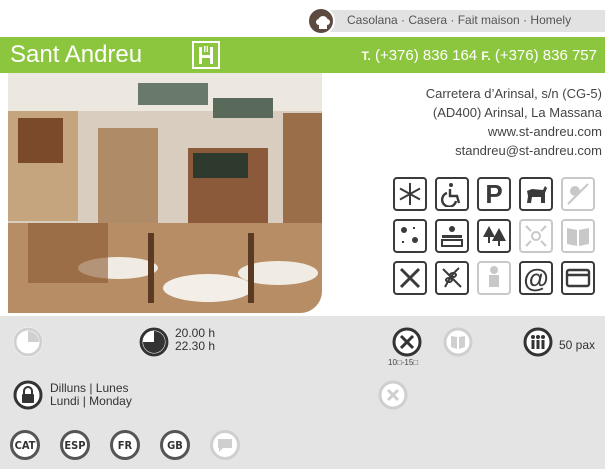 This screenshot has height=469, width=605. What do you see at coordinates (514, 131) in the screenshot?
I see `website-link: www.st-andreu.com` at bounding box center [514, 131].